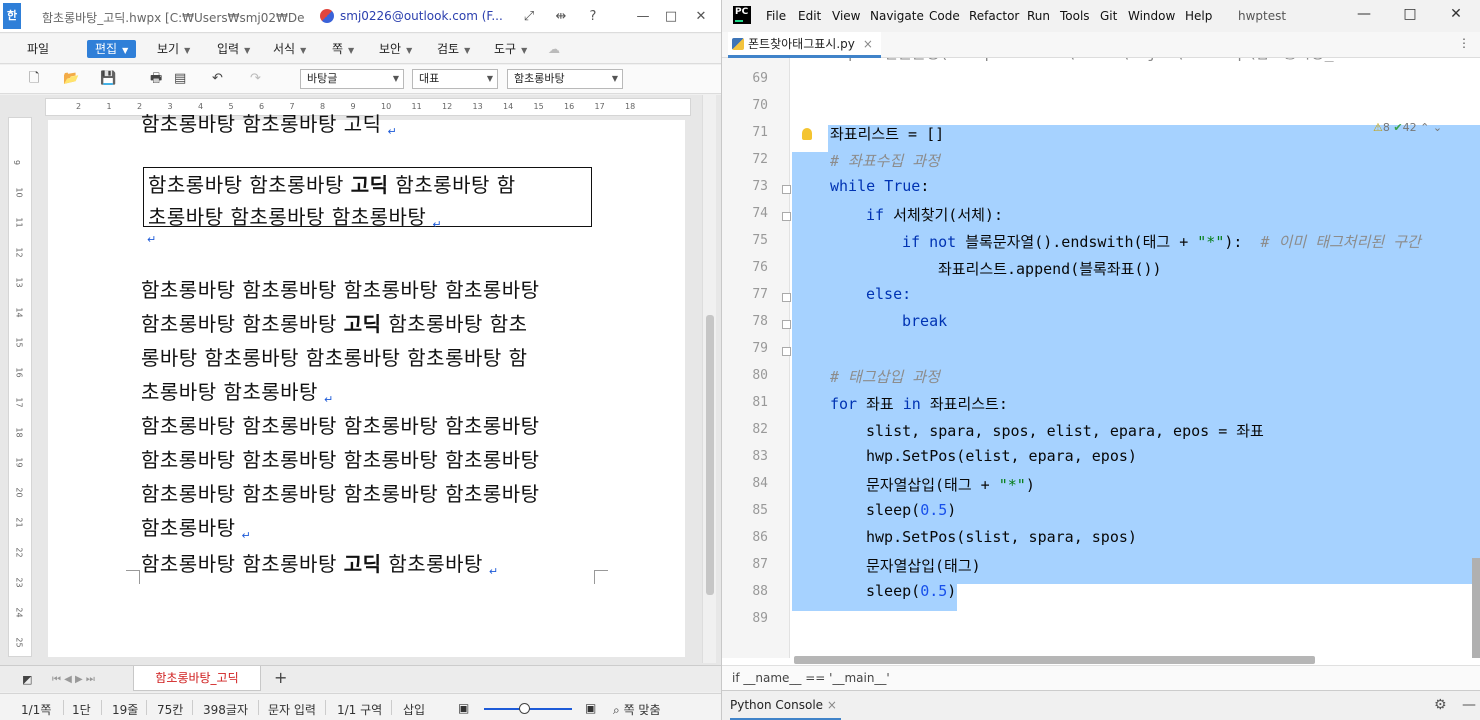 This screenshot has height=720, width=1480. What do you see at coordinates (807, 134) in the screenshot?
I see `lightbulb-icon` at bounding box center [807, 134].